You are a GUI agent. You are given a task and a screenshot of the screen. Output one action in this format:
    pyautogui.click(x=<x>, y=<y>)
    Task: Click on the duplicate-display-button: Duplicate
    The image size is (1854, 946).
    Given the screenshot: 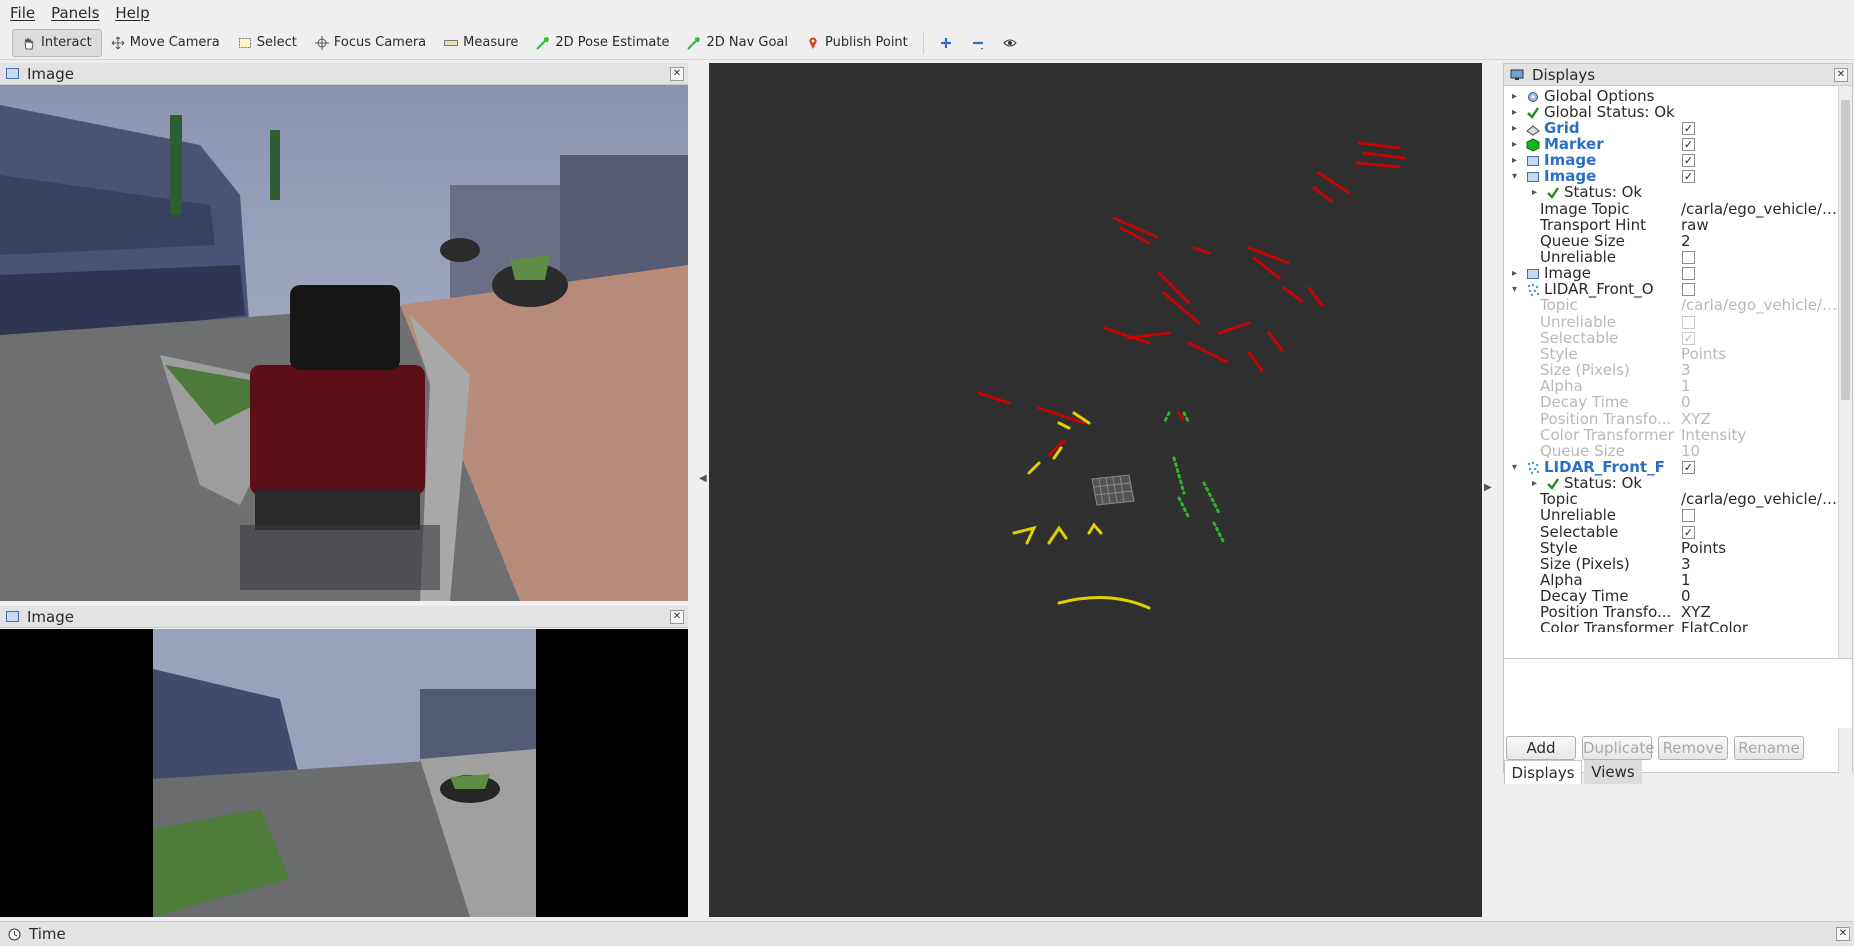 What is the action you would take?
    pyautogui.click(x=1618, y=748)
    